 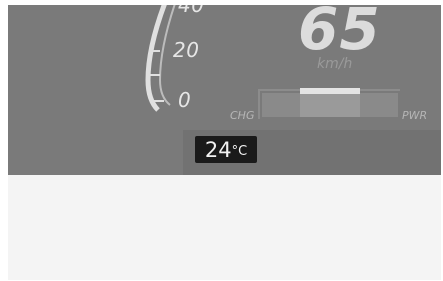 What do you see at coordinates (185, 100) in the screenshot?
I see `gauge-tick-0: 0` at bounding box center [185, 100].